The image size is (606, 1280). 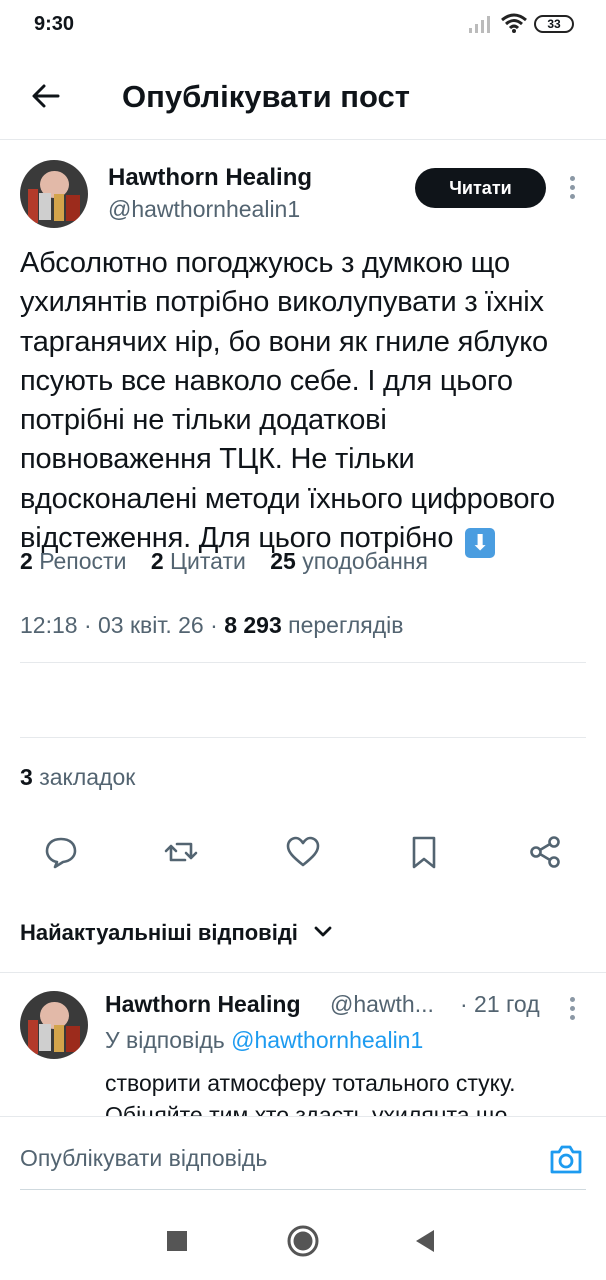 I want to click on status-time: 9:30, so click(x=54, y=24).